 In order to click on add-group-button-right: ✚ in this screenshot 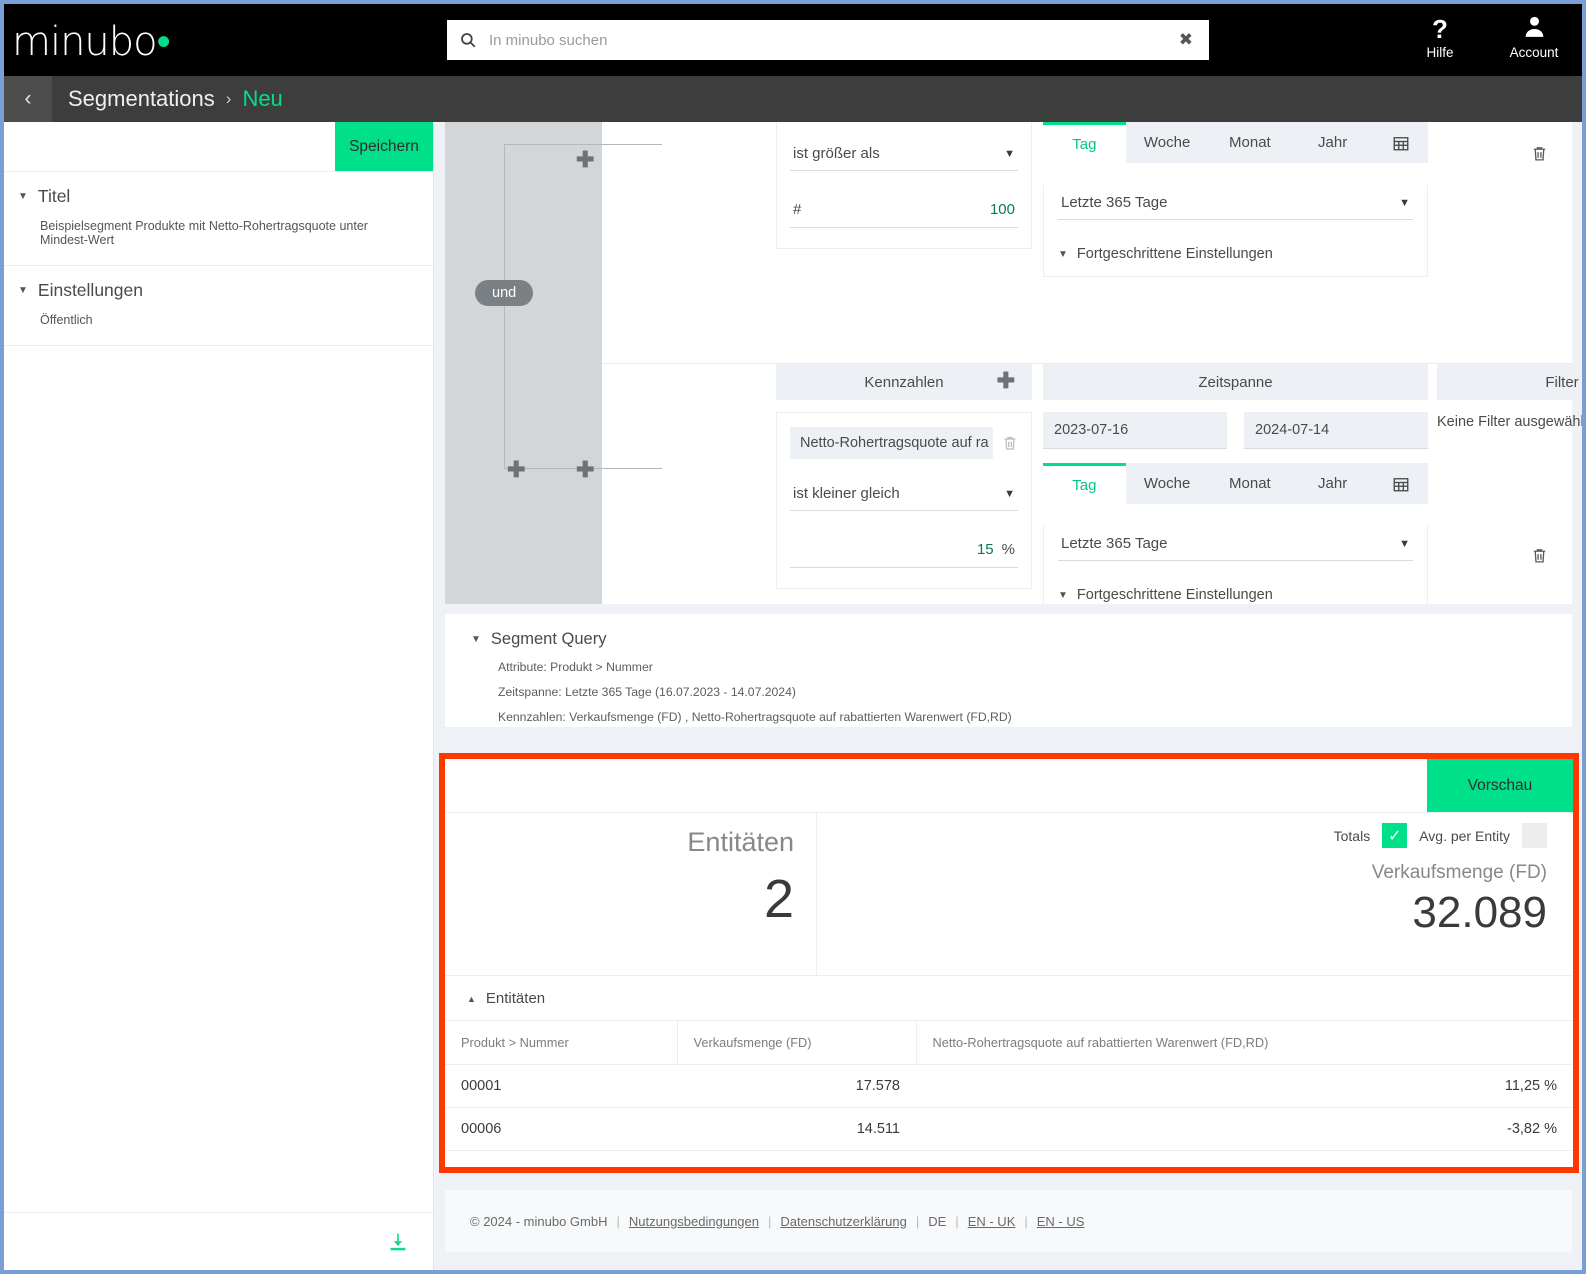, I will do `click(585, 470)`.